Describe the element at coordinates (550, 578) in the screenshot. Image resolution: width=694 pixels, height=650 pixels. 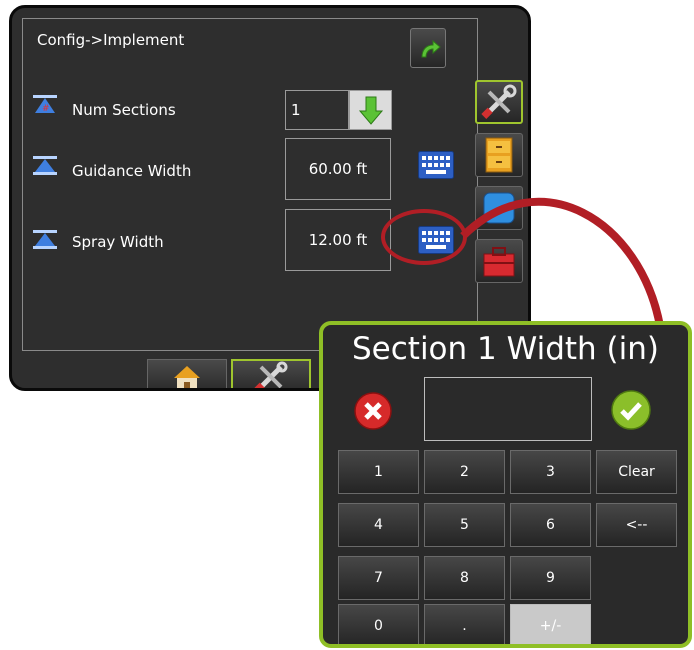
I see `key-9: 9` at that location.